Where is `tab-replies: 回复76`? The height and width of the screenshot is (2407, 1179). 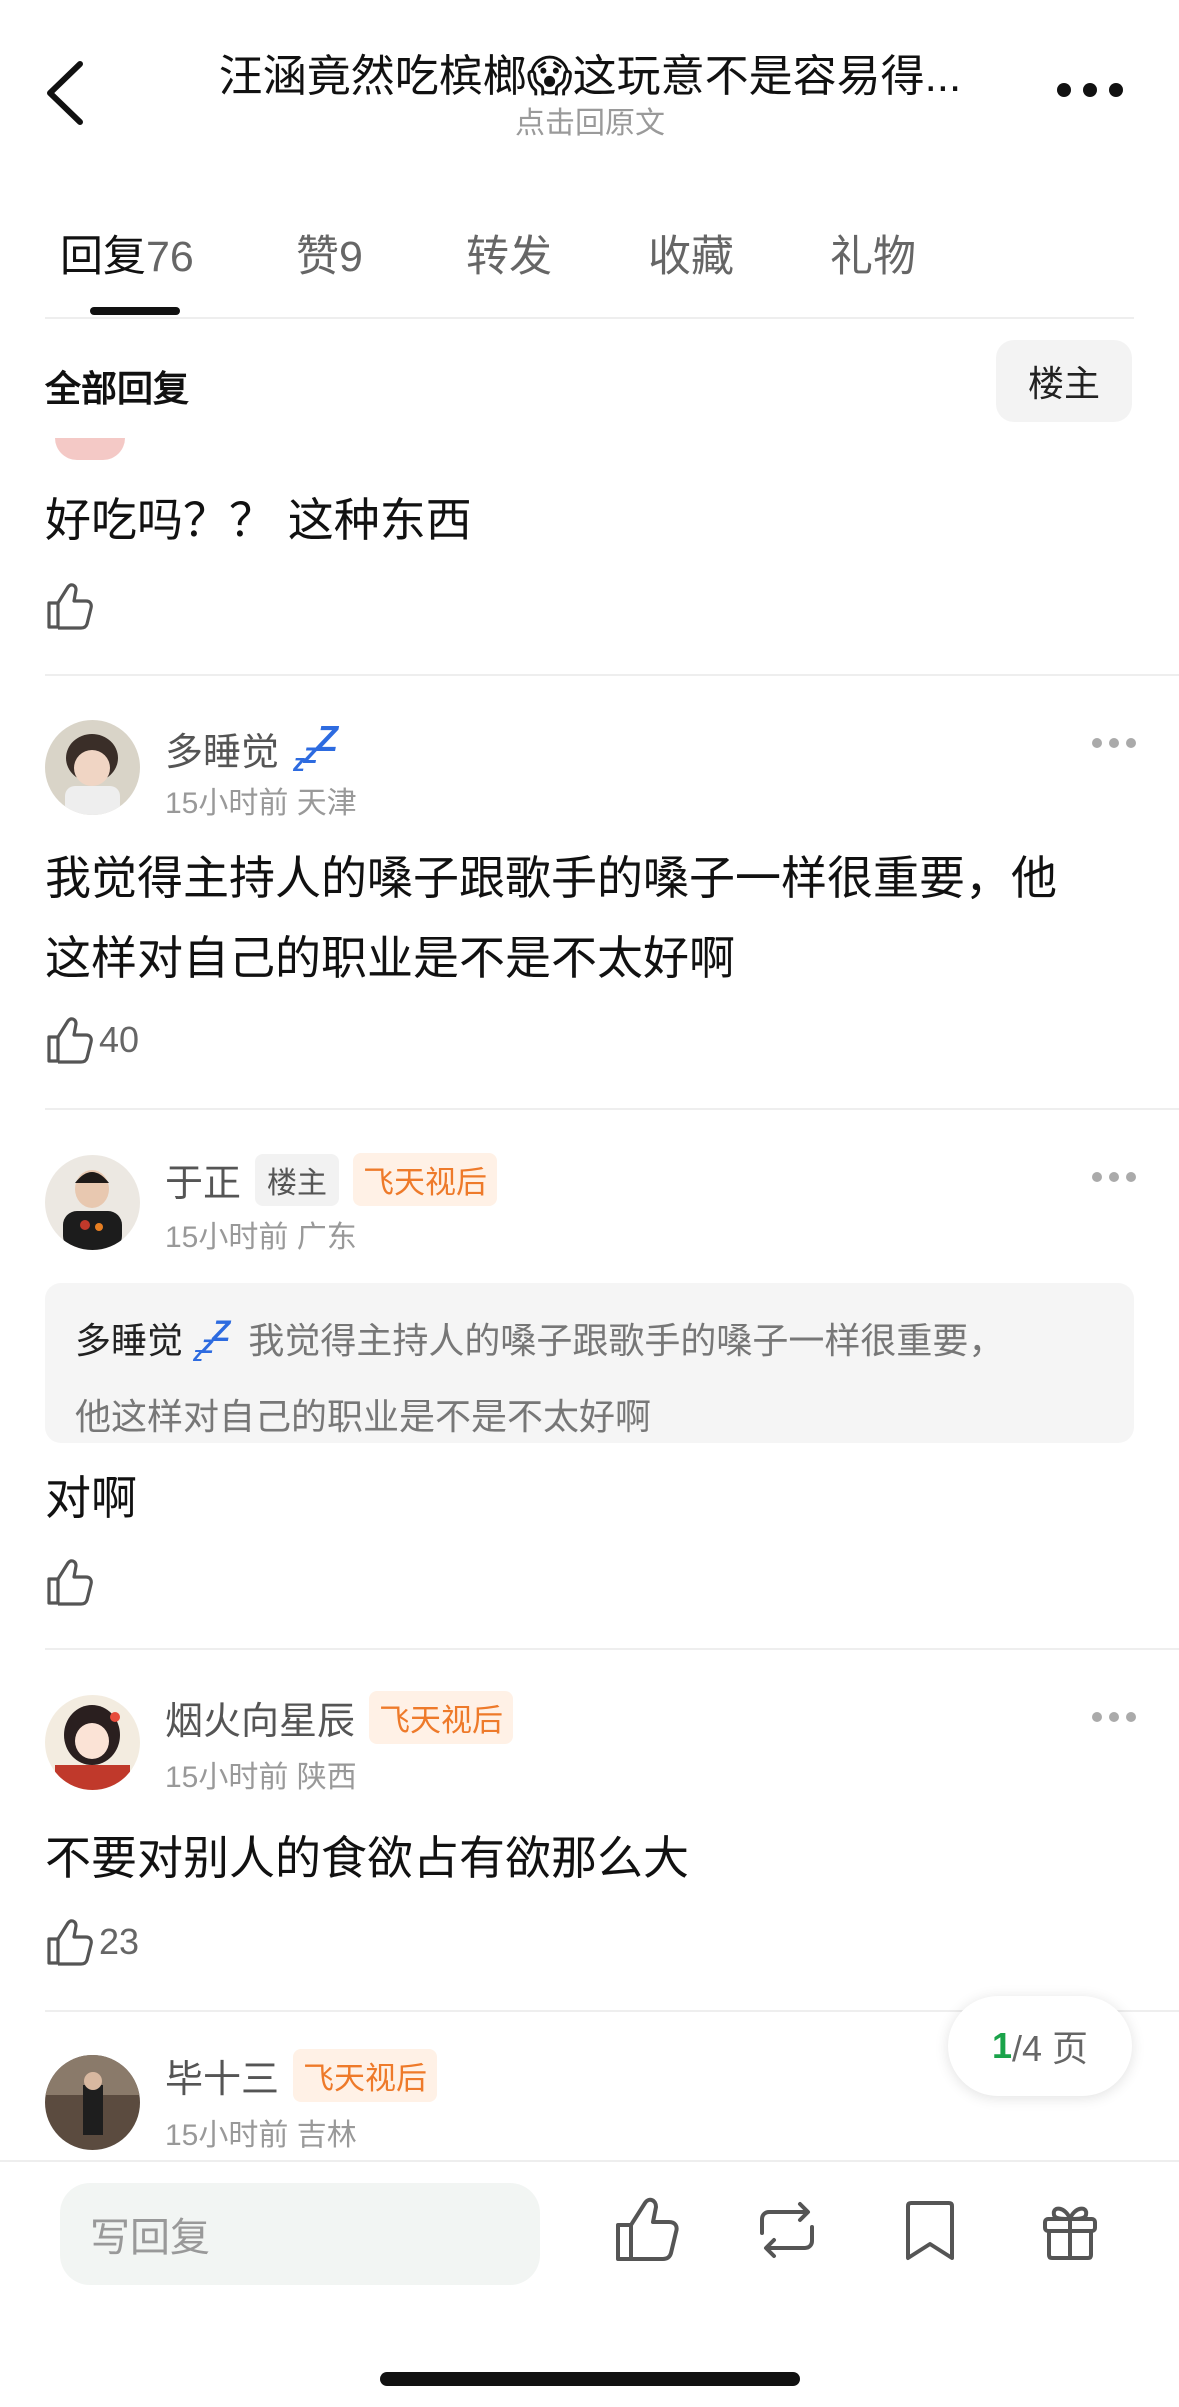 tab-replies: 回复76 is located at coordinates (127, 253).